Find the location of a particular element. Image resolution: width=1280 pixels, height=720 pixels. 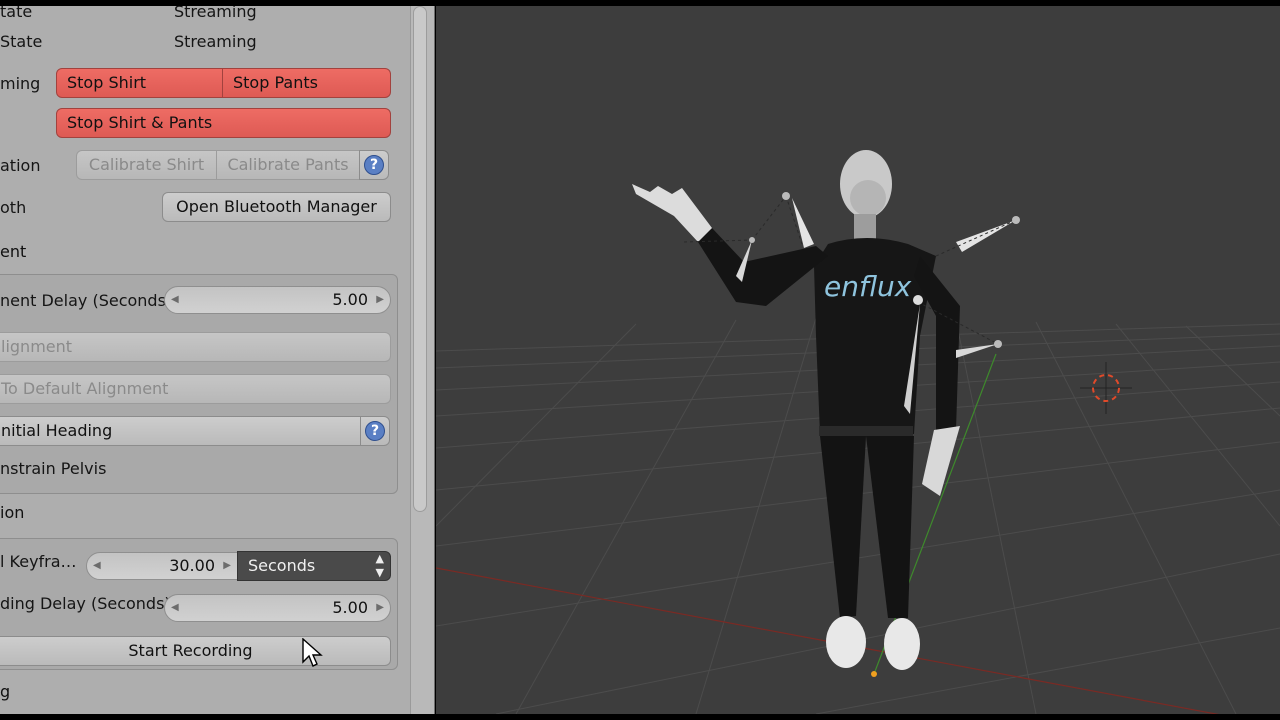

start-recording-button: Start Recording is located at coordinates (195, 651).